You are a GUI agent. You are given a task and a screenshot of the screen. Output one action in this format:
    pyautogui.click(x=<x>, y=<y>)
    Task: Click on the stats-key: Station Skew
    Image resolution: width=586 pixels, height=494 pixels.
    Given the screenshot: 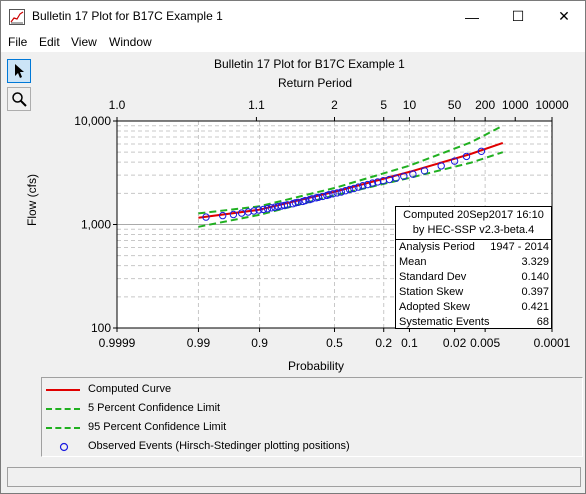 What is the action you would take?
    pyautogui.click(x=431, y=292)
    